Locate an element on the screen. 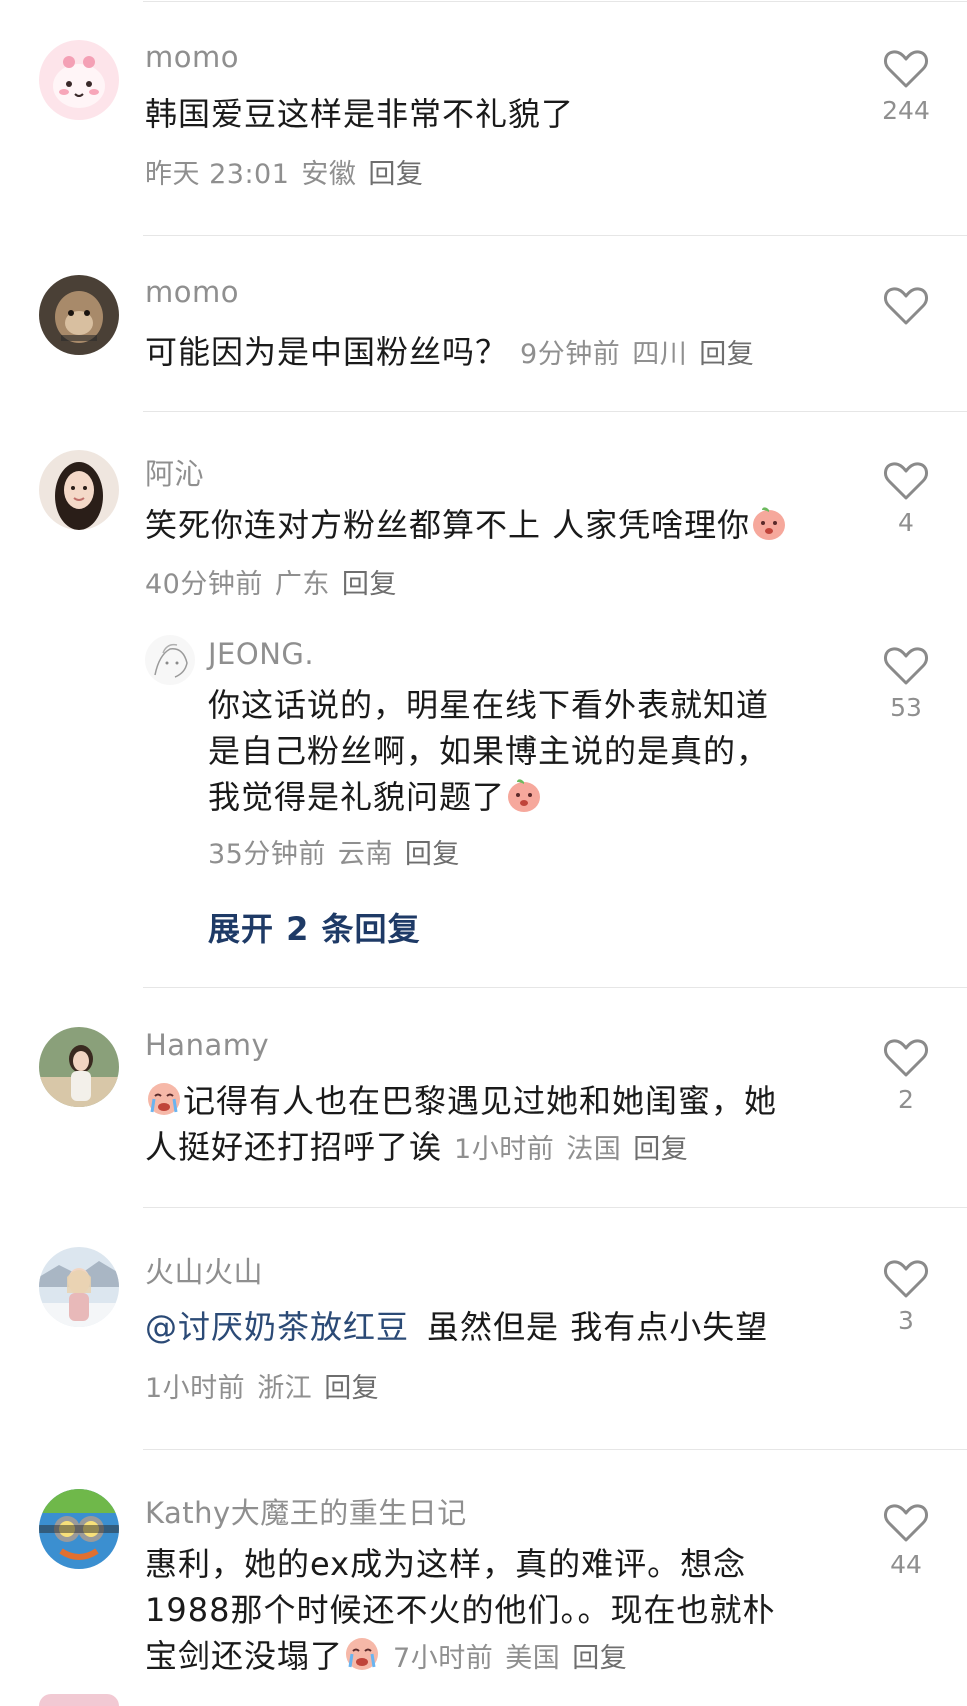 The width and height of the screenshot is (967, 1706). expand-replies-button: 展开 2 条回复 is located at coordinates (314, 927).